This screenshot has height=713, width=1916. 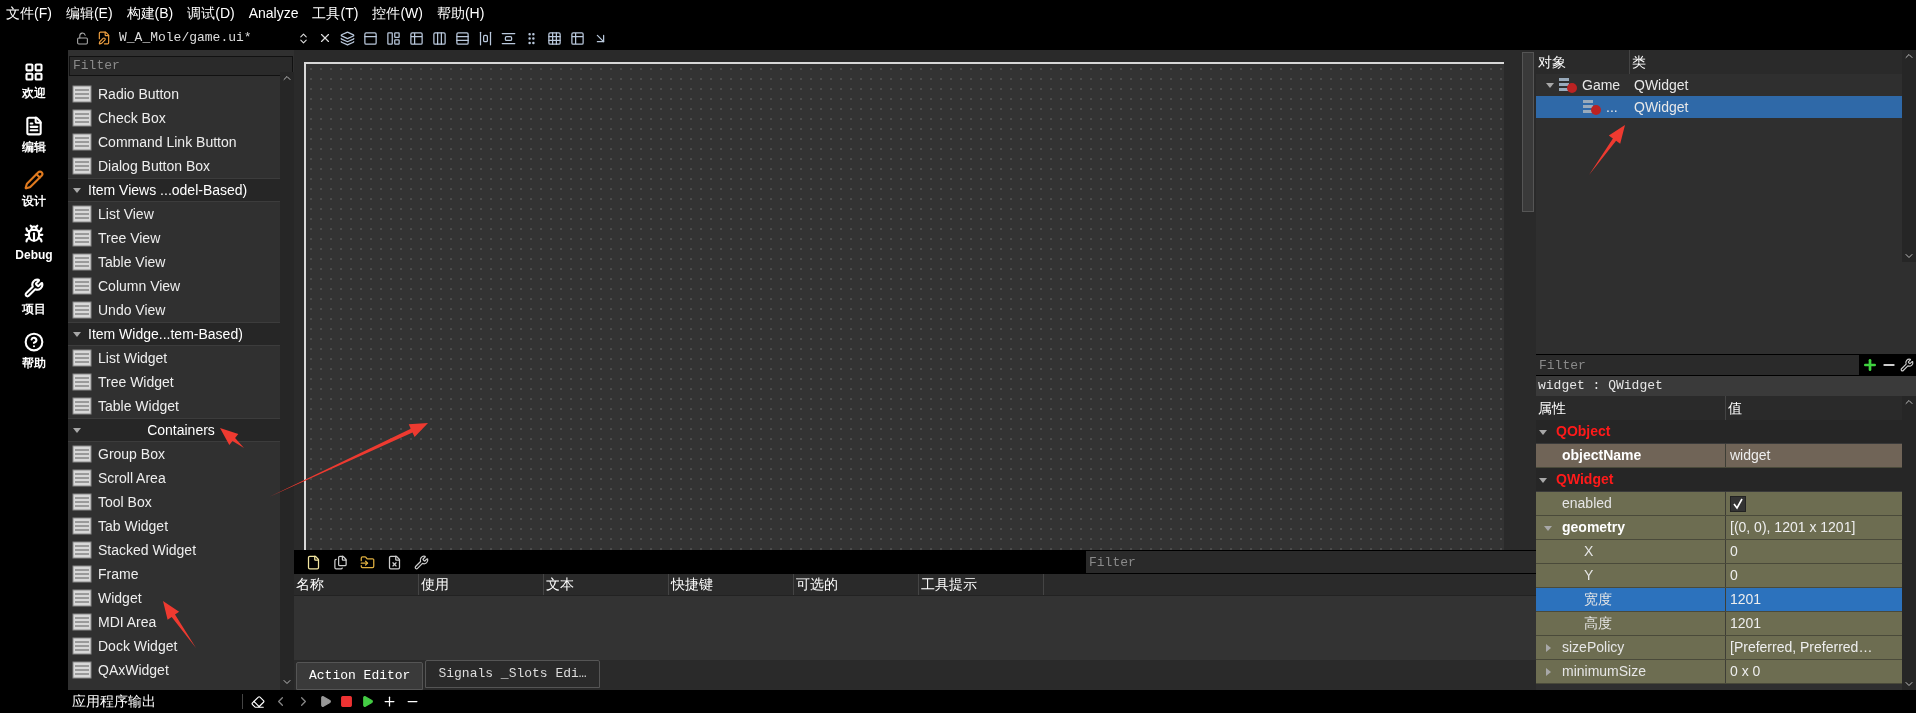 I want to click on widget-item: Tool Box, so click(x=174, y=502).